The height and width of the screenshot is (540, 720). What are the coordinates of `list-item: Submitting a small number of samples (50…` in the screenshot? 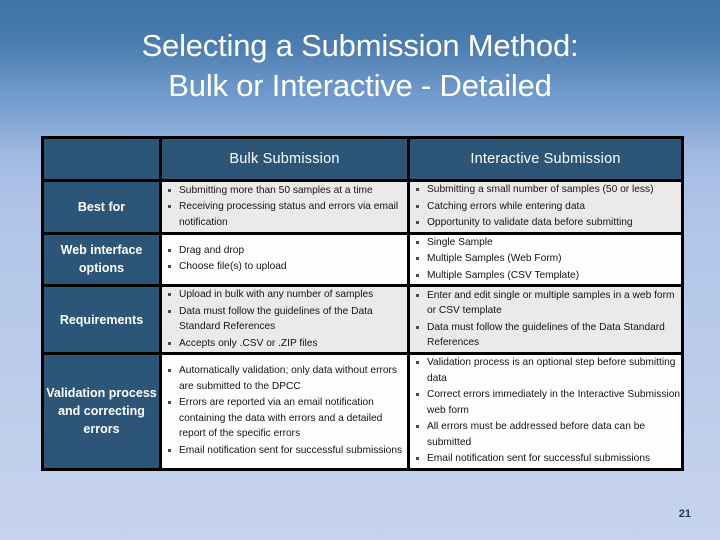 It's located at (545, 190).